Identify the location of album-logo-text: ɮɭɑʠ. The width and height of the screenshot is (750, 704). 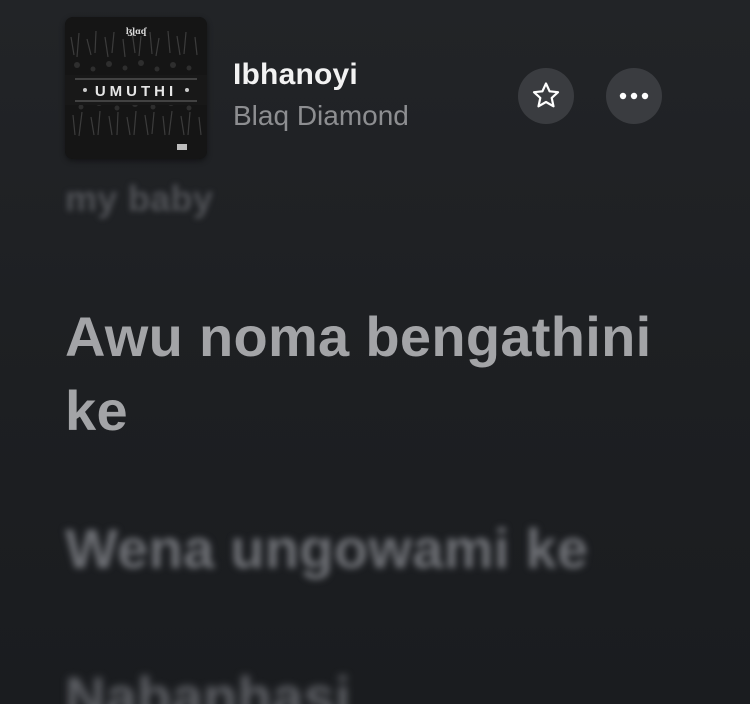
(137, 31).